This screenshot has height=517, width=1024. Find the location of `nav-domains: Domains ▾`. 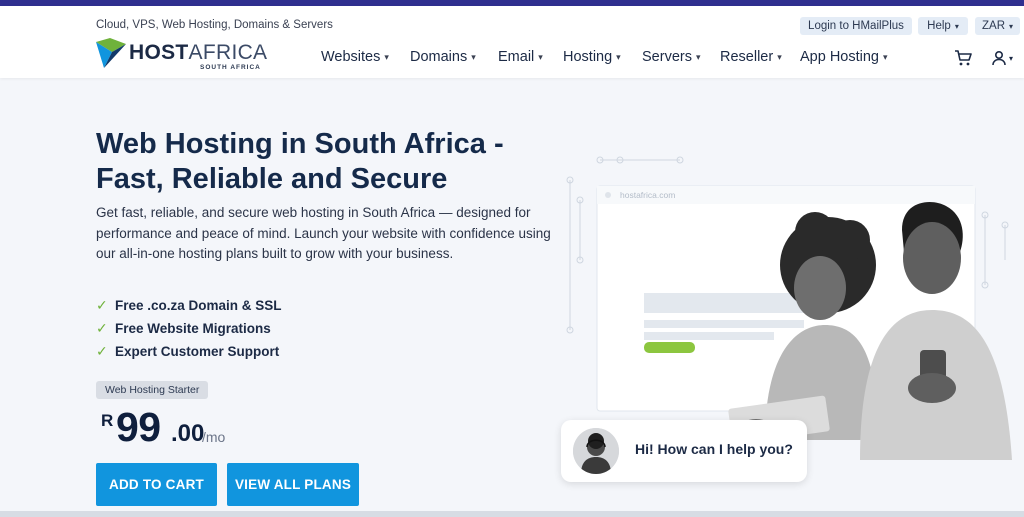

nav-domains: Domains ▾ is located at coordinates (443, 57).